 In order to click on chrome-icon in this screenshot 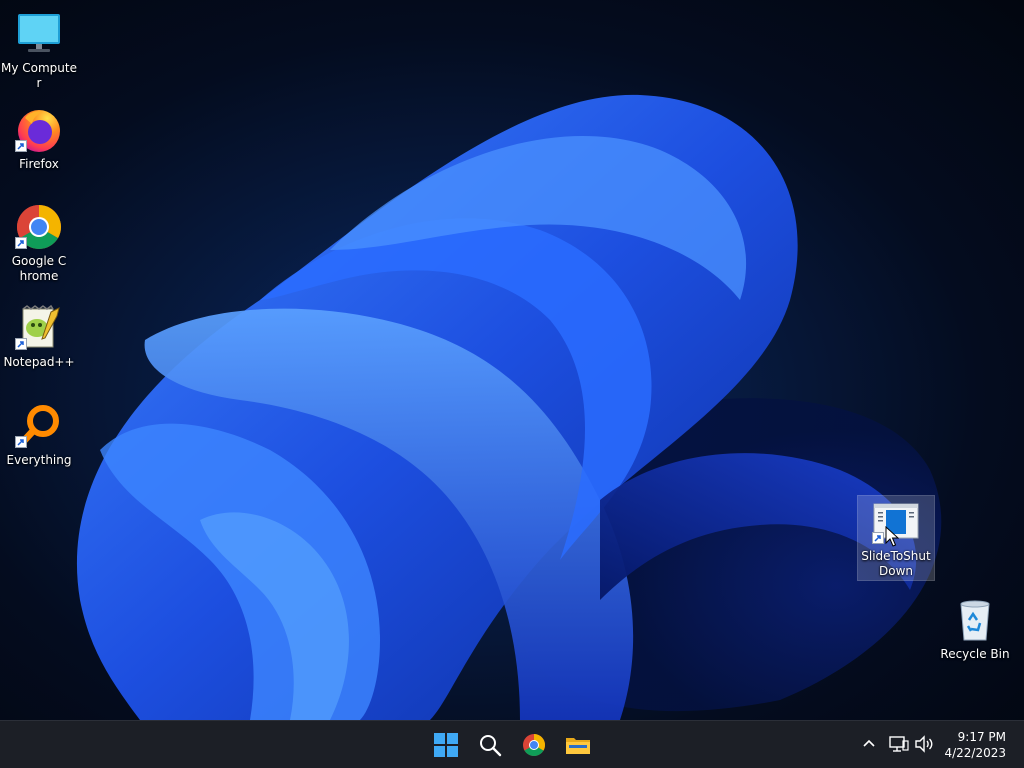, I will do `click(534, 745)`.